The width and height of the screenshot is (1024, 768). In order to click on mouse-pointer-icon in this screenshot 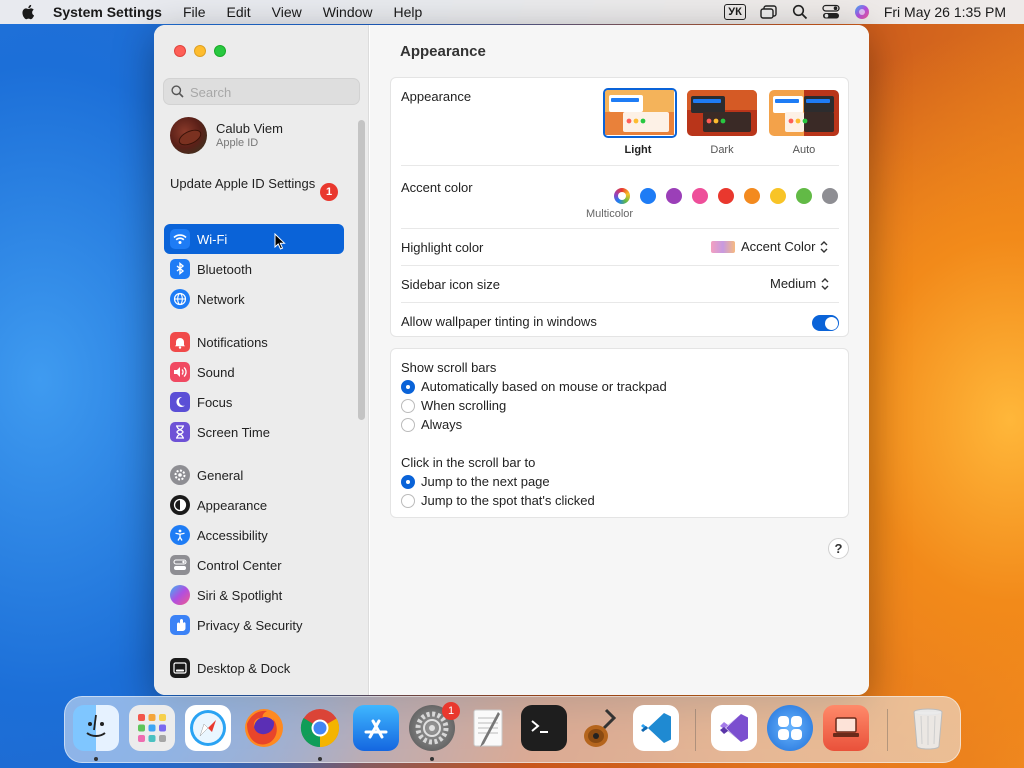, I will do `click(280, 241)`.